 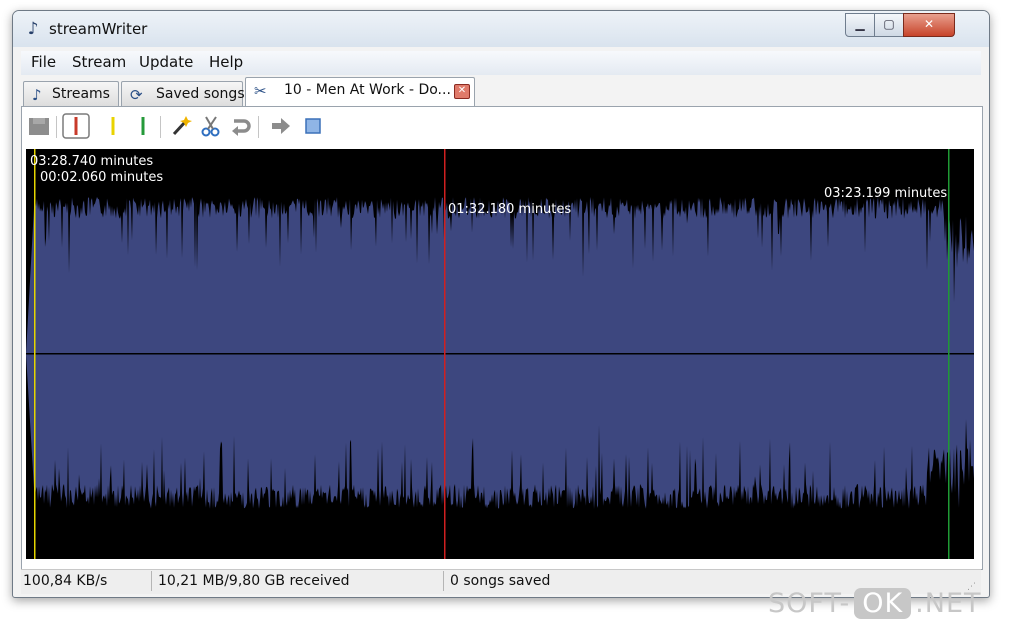 What do you see at coordinates (166, 62) in the screenshot?
I see `menu-update: Update` at bounding box center [166, 62].